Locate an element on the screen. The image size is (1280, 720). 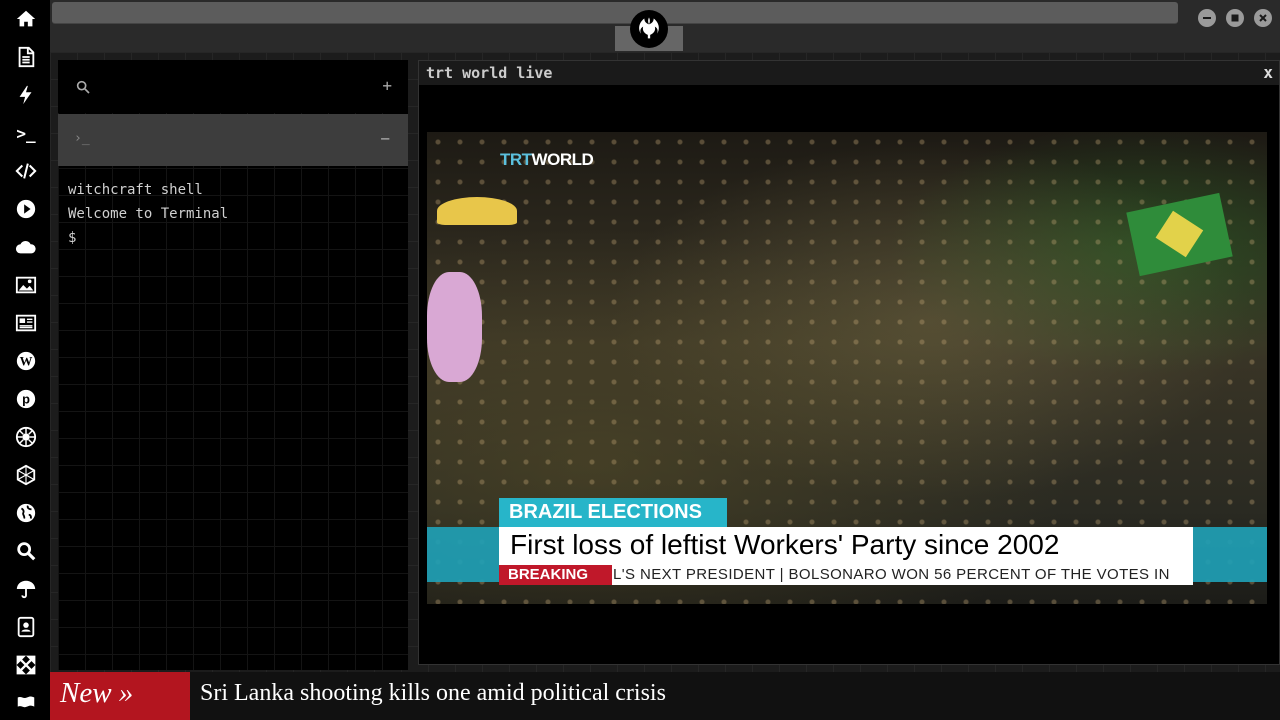
address-bar is located at coordinates (615, 13).